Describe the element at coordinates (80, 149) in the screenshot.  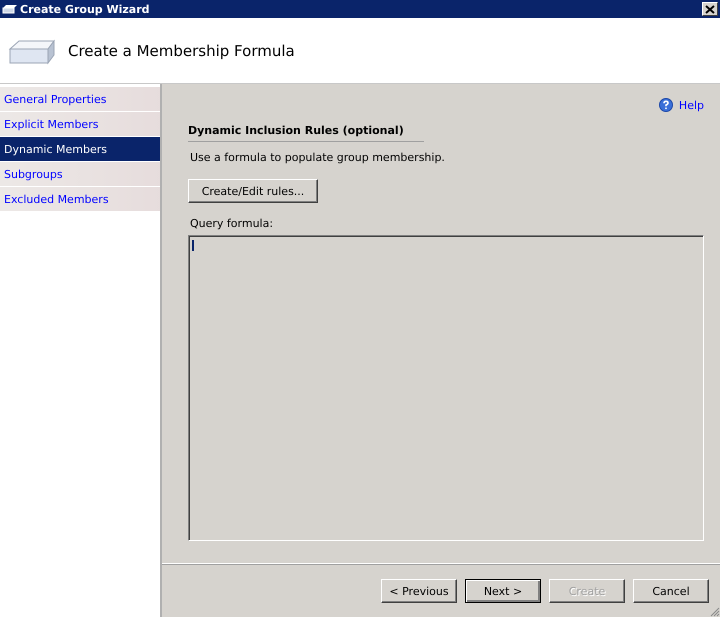
I see `sidebar-item: Dynamic Members` at that location.